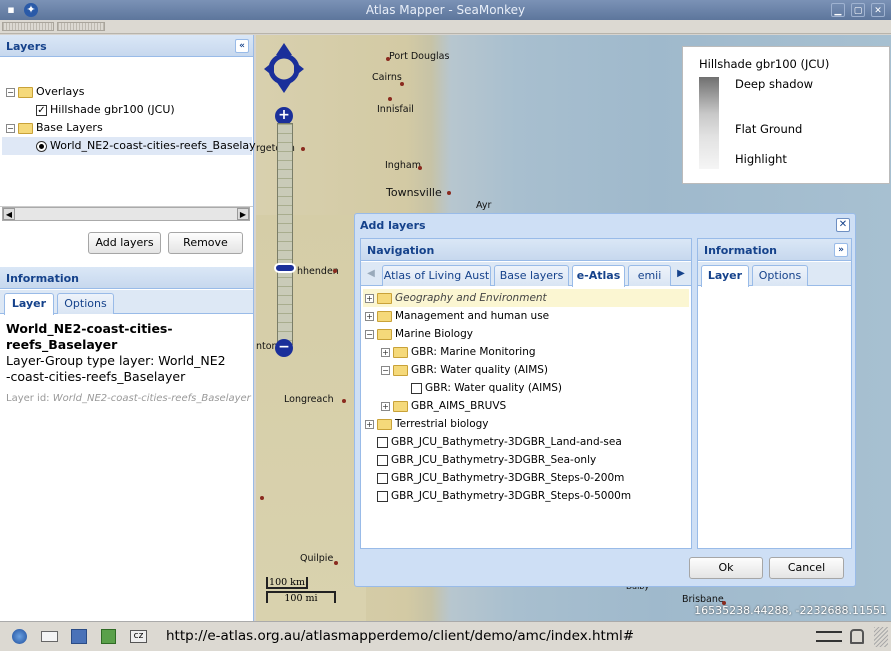 The image size is (891, 651). I want to click on pan-arrows-icon, so click(284, 68).